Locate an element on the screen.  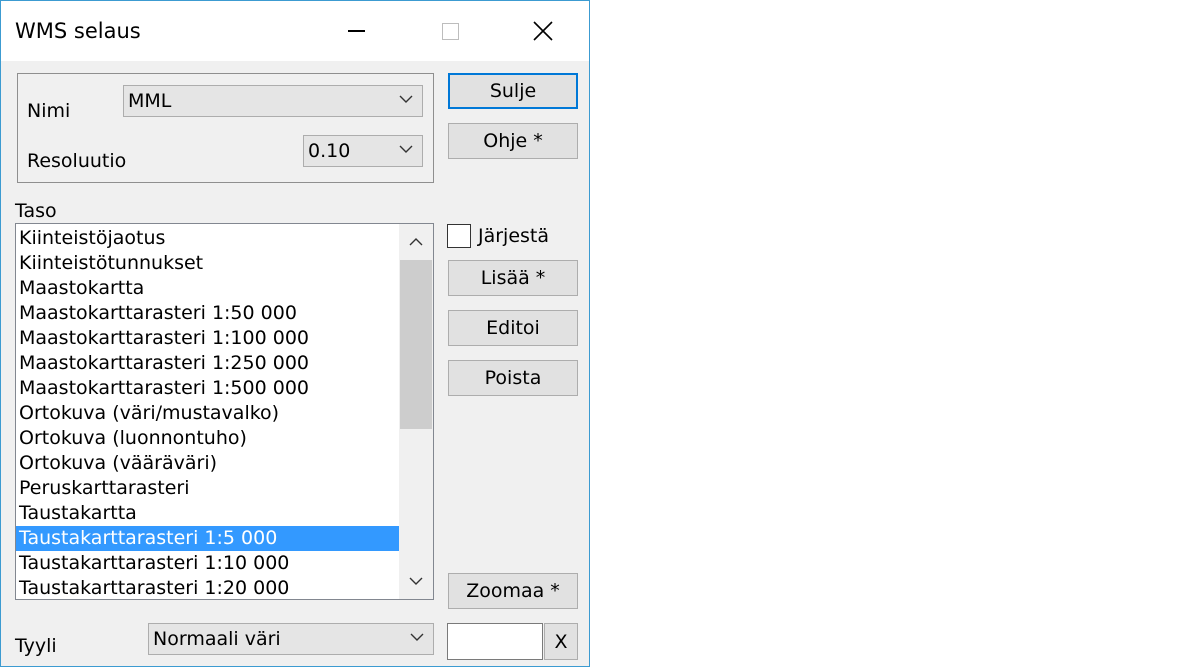
maximize-icon is located at coordinates (450, 31).